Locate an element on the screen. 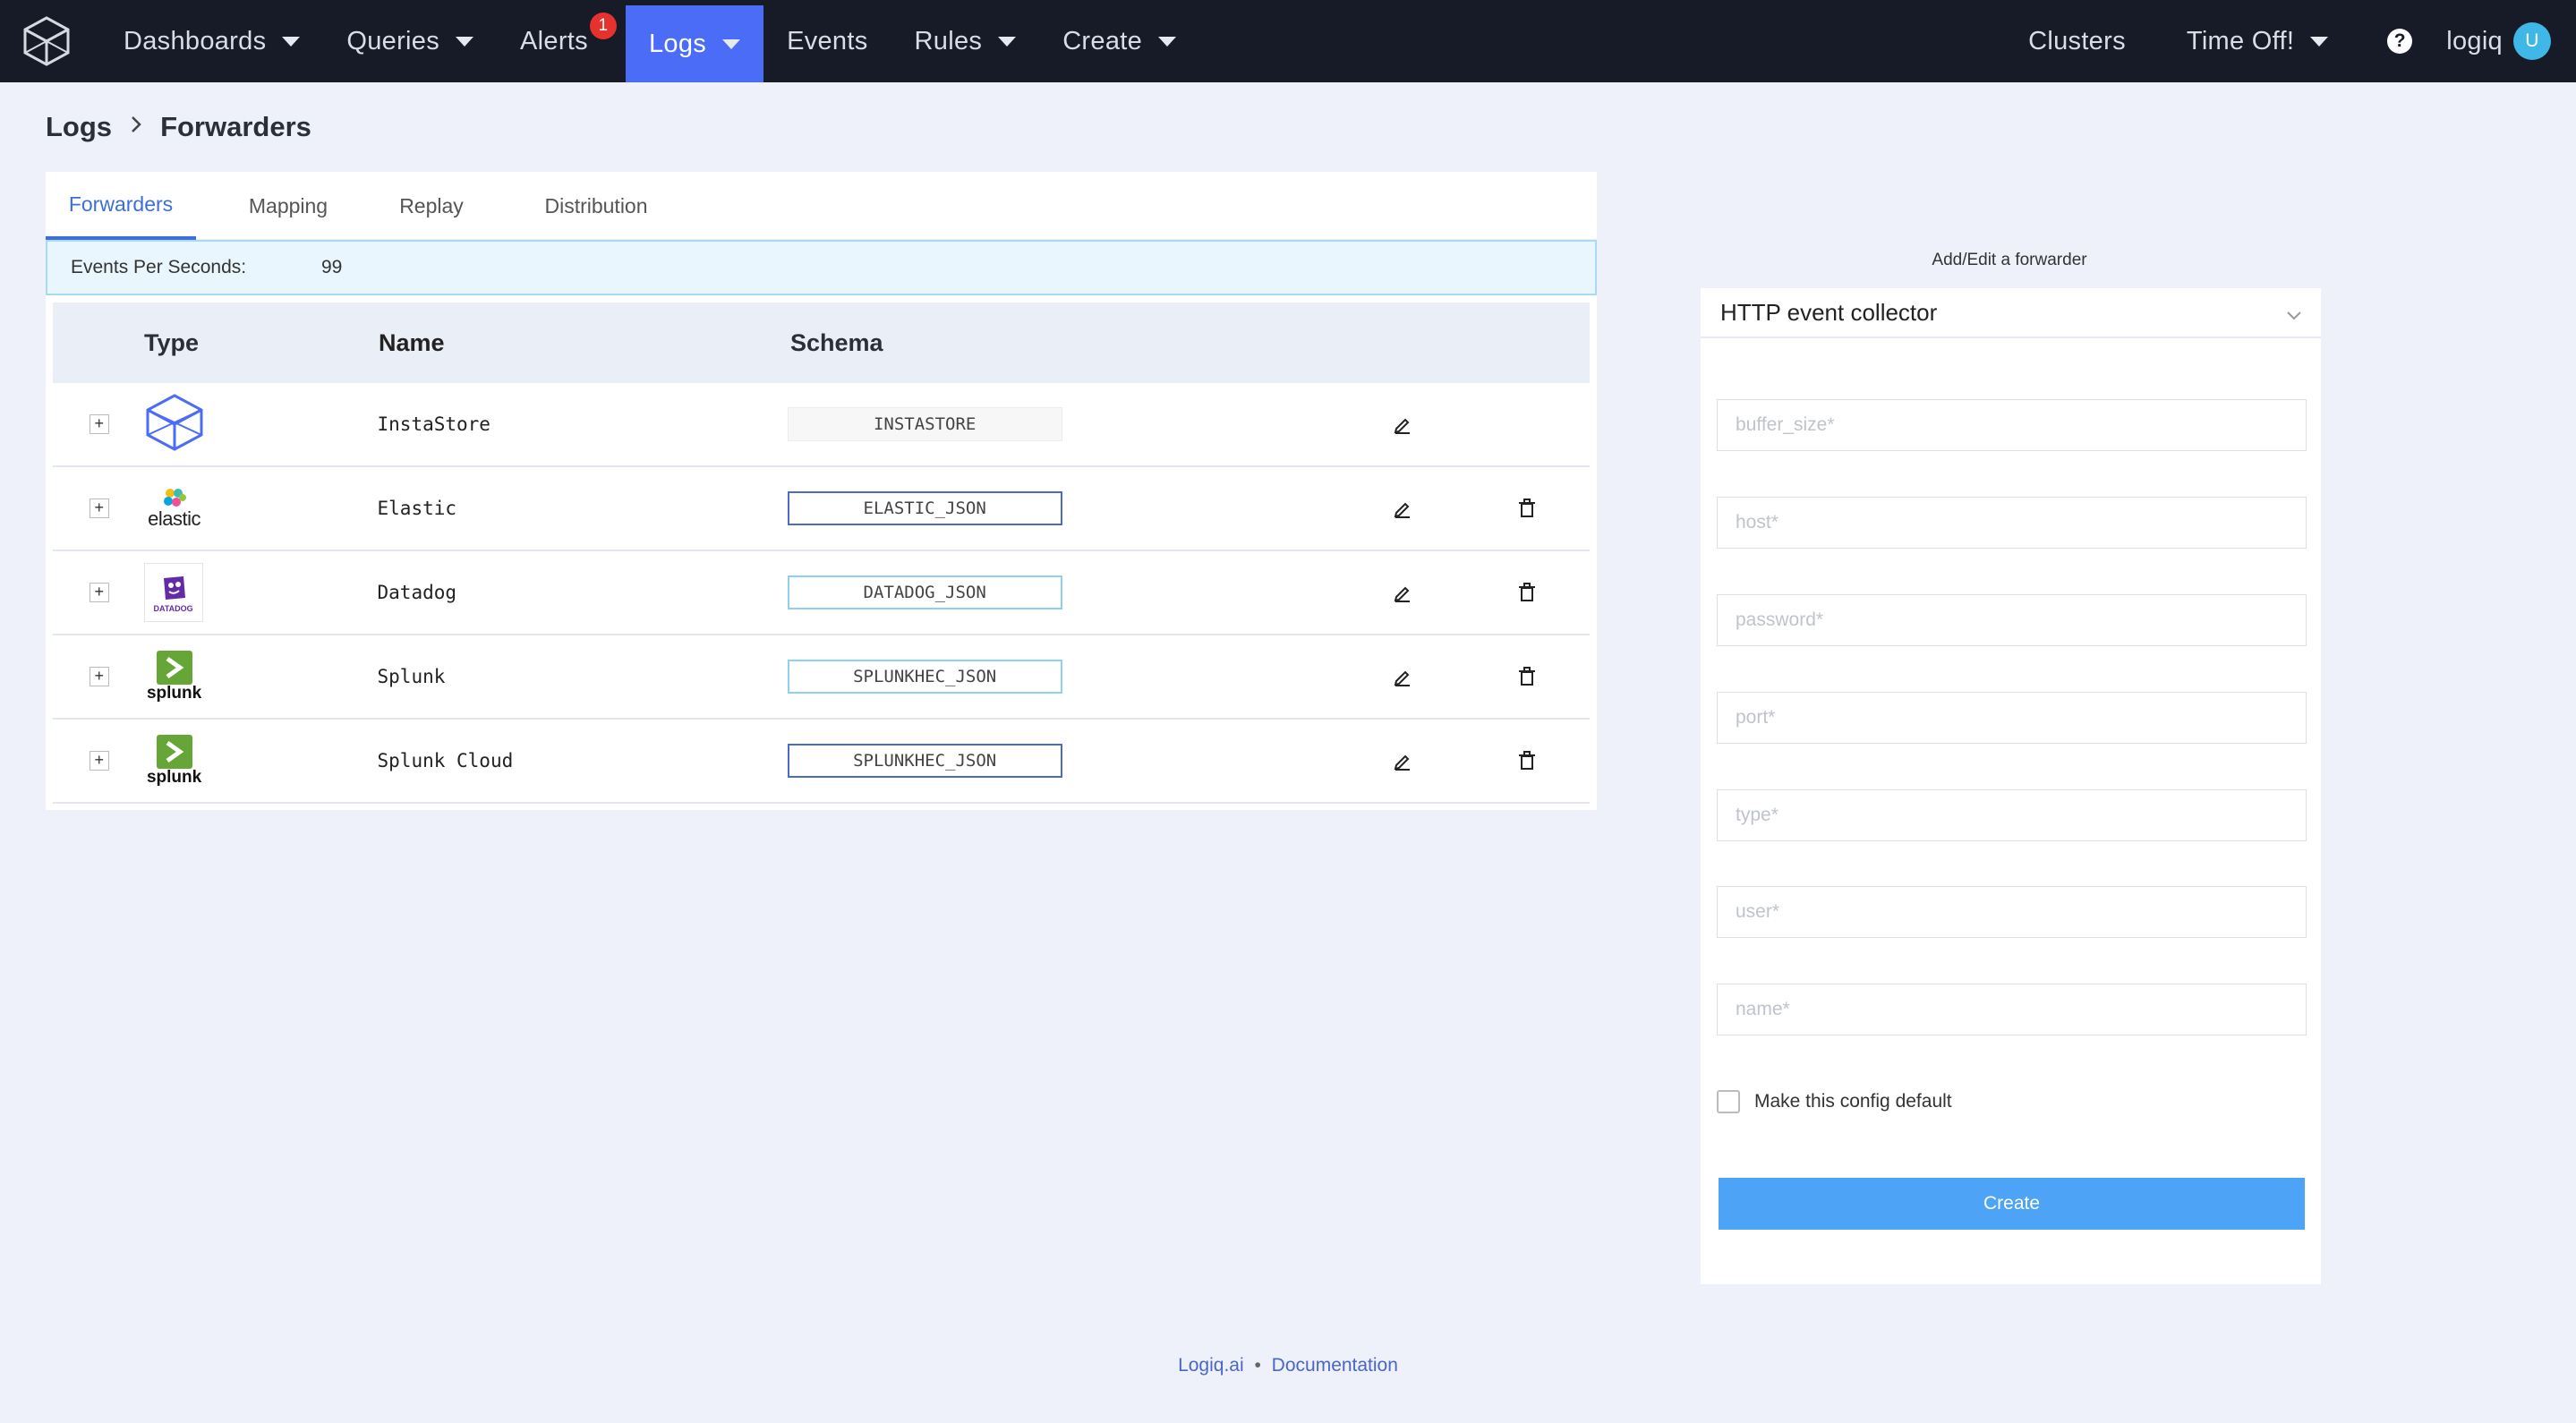 The image size is (2576, 1423). nav-rules-label: Rules is located at coordinates (948, 40).